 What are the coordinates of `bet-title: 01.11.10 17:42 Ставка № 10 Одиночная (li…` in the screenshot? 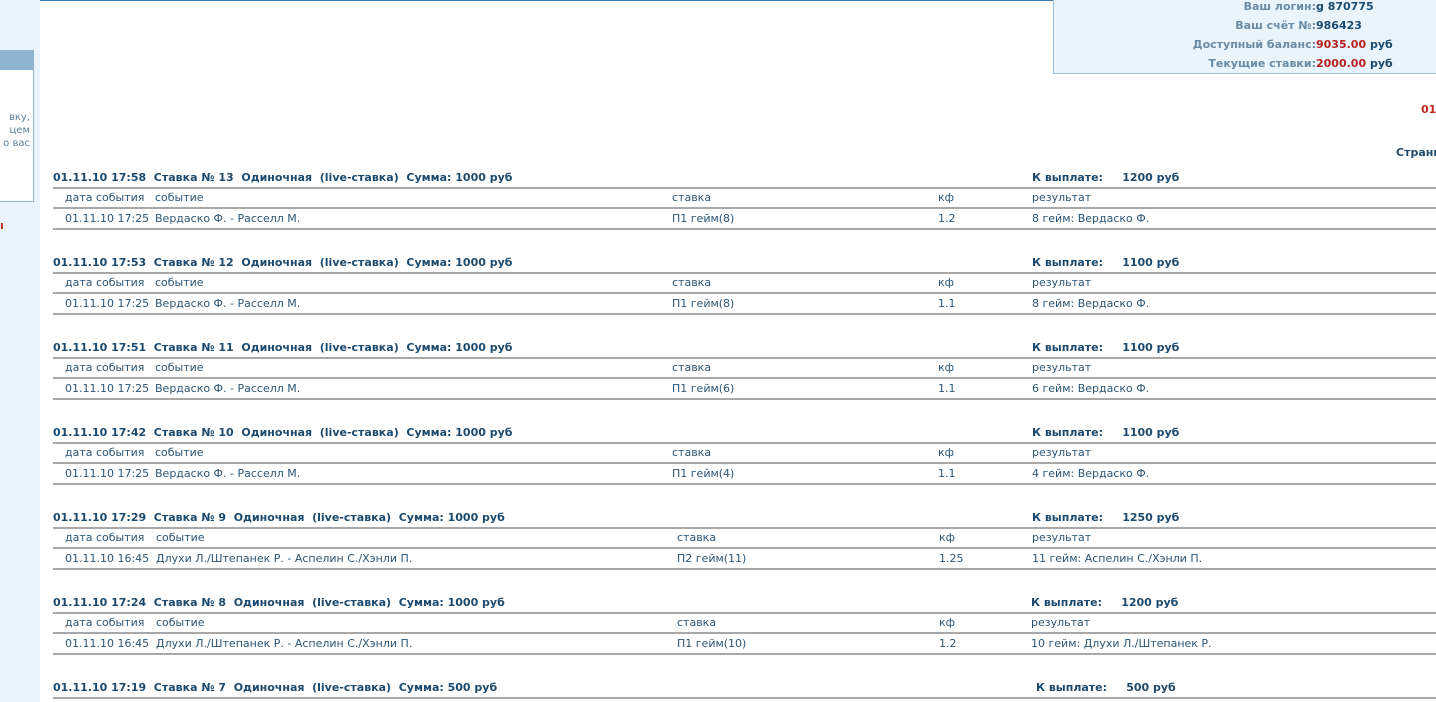 It's located at (283, 432).